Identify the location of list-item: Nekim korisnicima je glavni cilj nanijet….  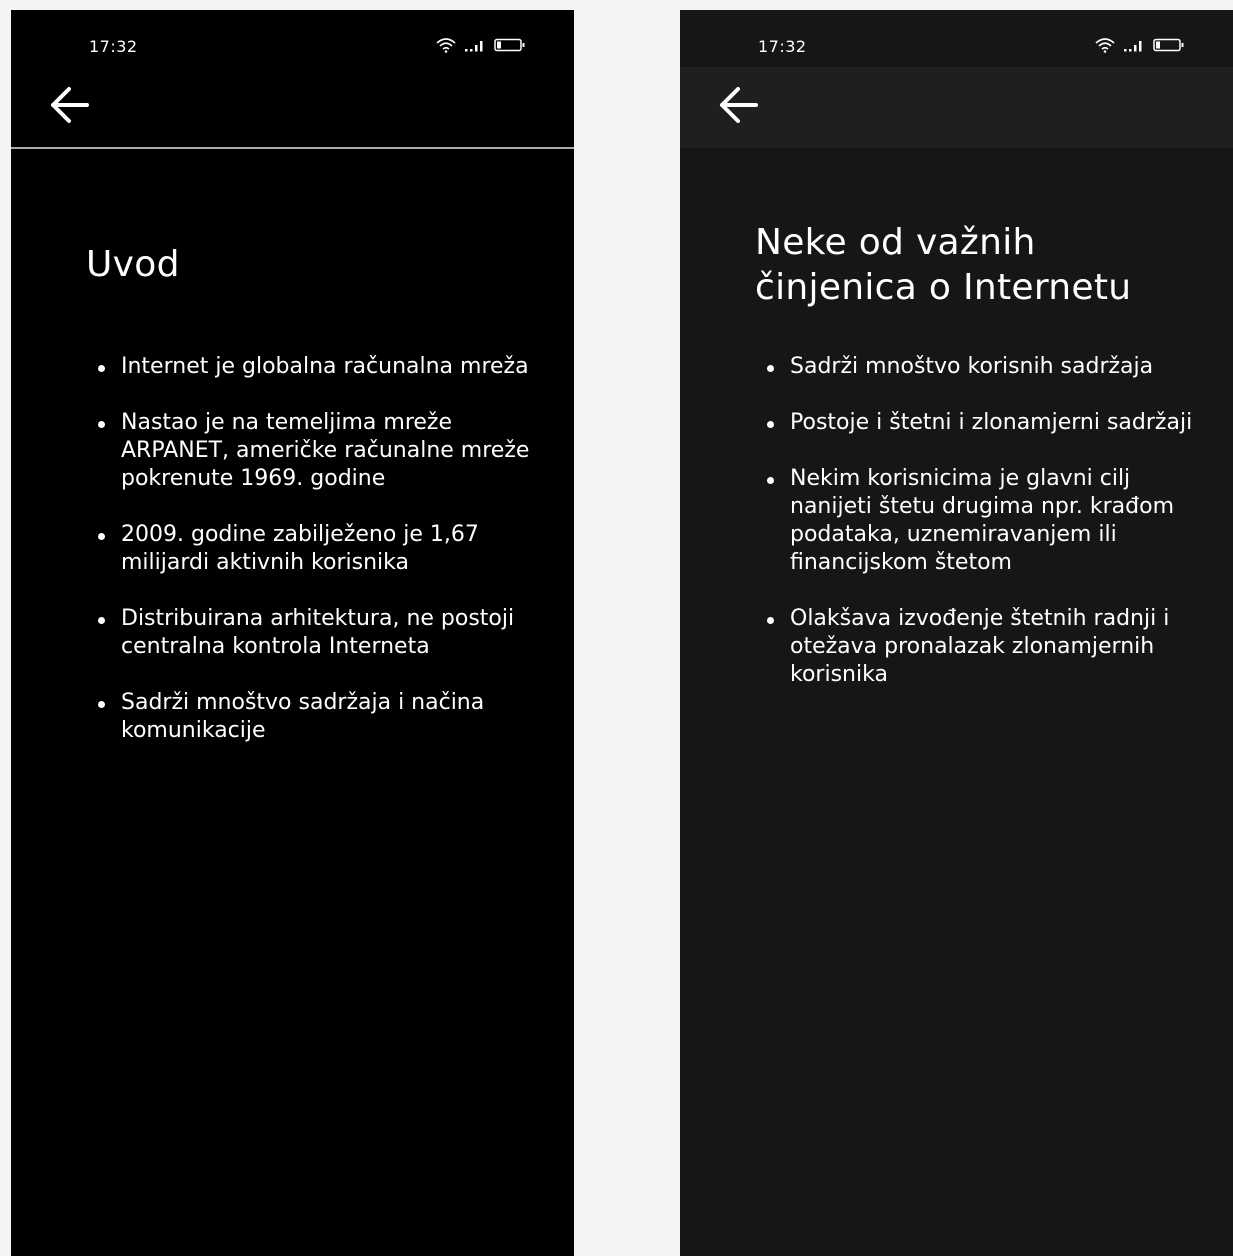
(988, 521).